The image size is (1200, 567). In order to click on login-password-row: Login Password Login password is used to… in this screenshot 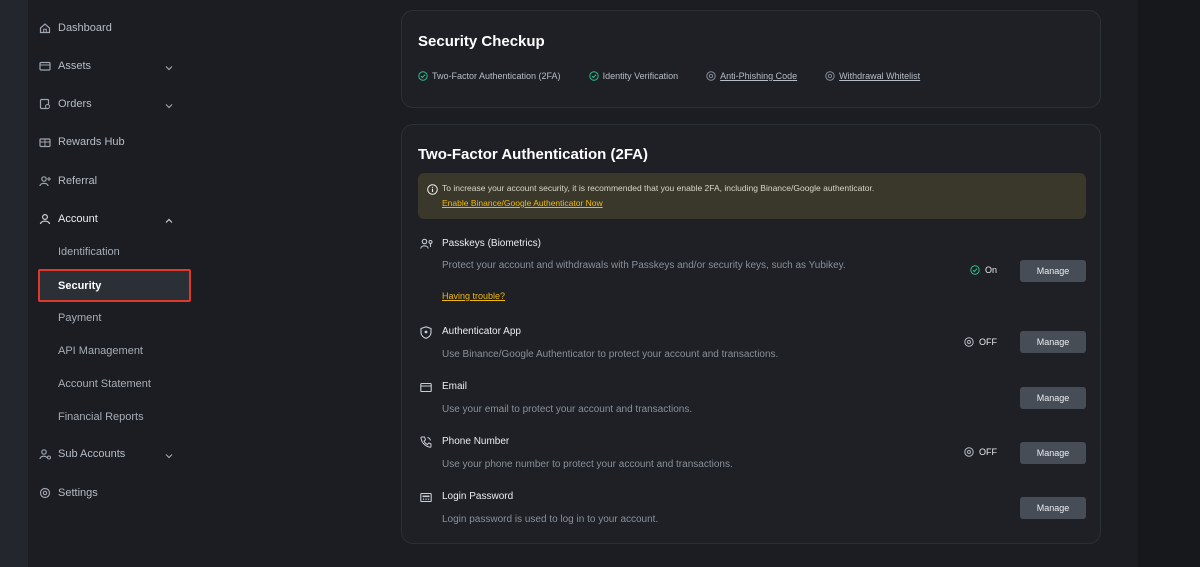, I will do `click(752, 510)`.